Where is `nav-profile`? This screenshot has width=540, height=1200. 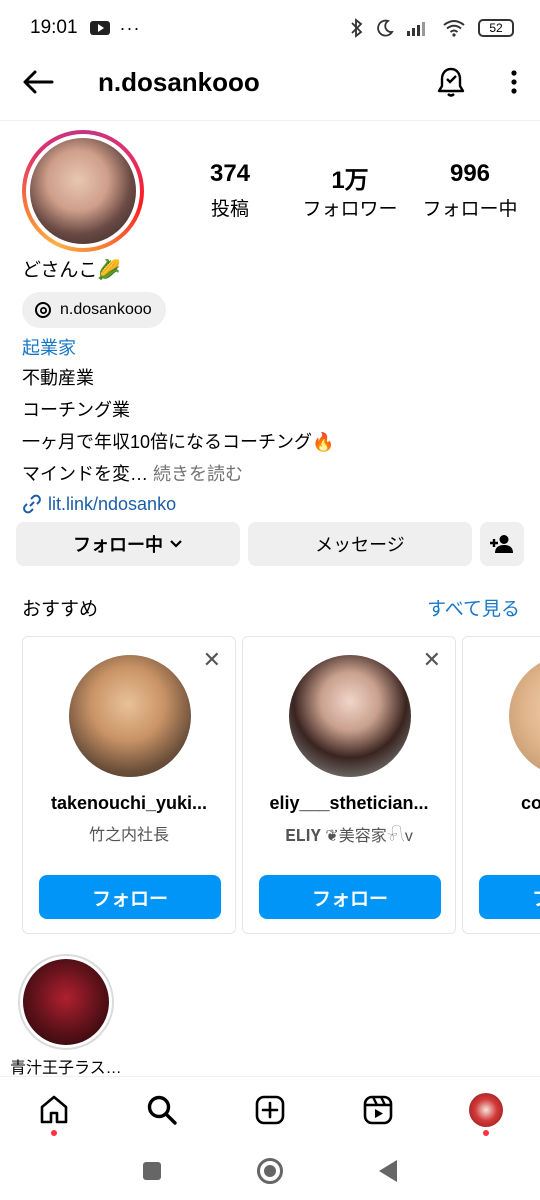
nav-profile is located at coordinates (486, 1110).